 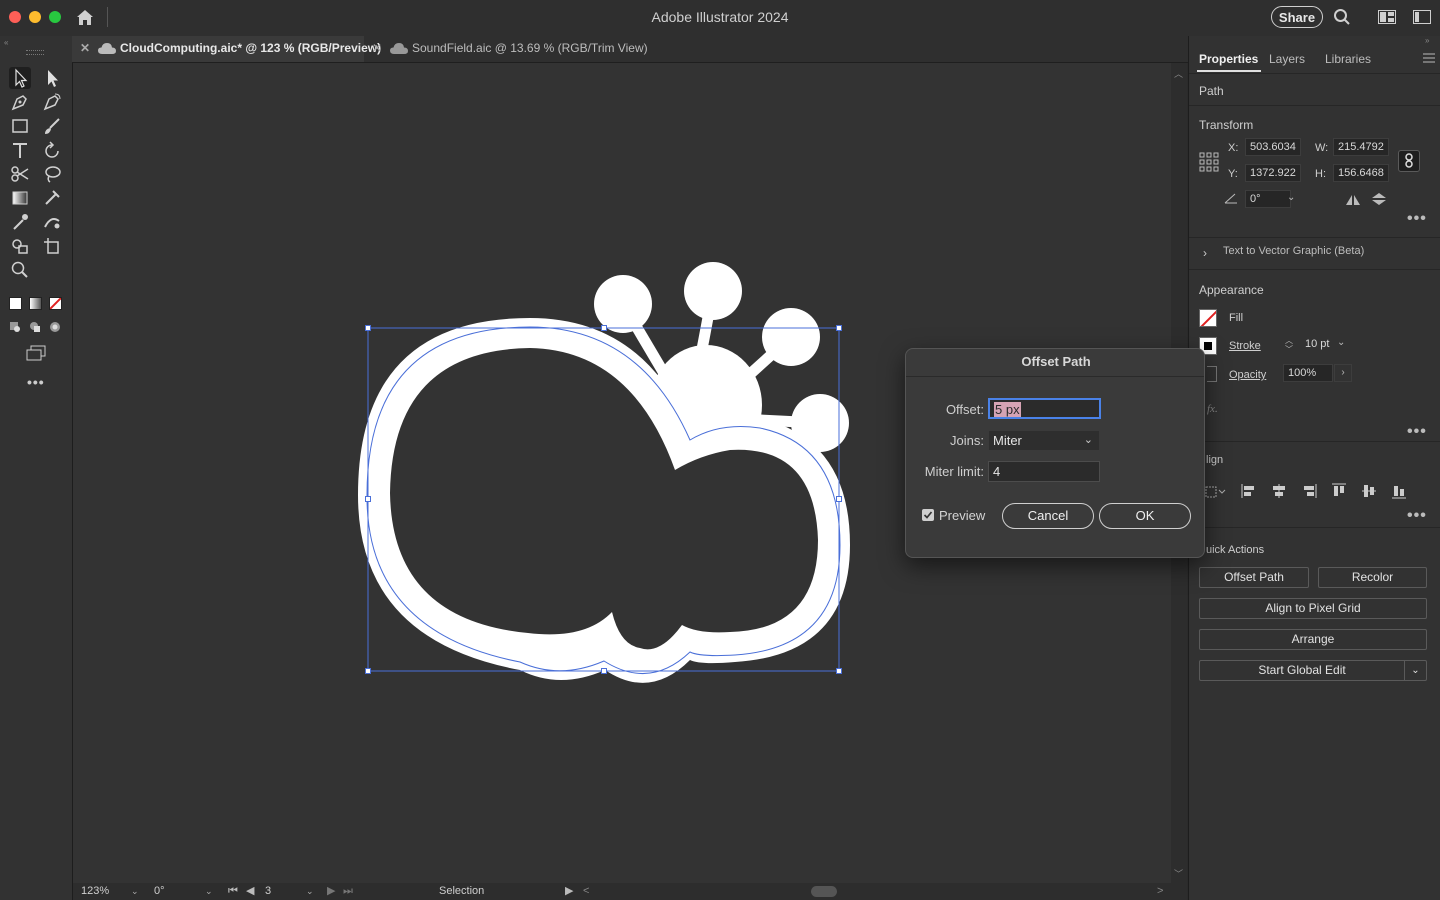 I want to click on horizontal-scroll-thumb, so click(x=824, y=891).